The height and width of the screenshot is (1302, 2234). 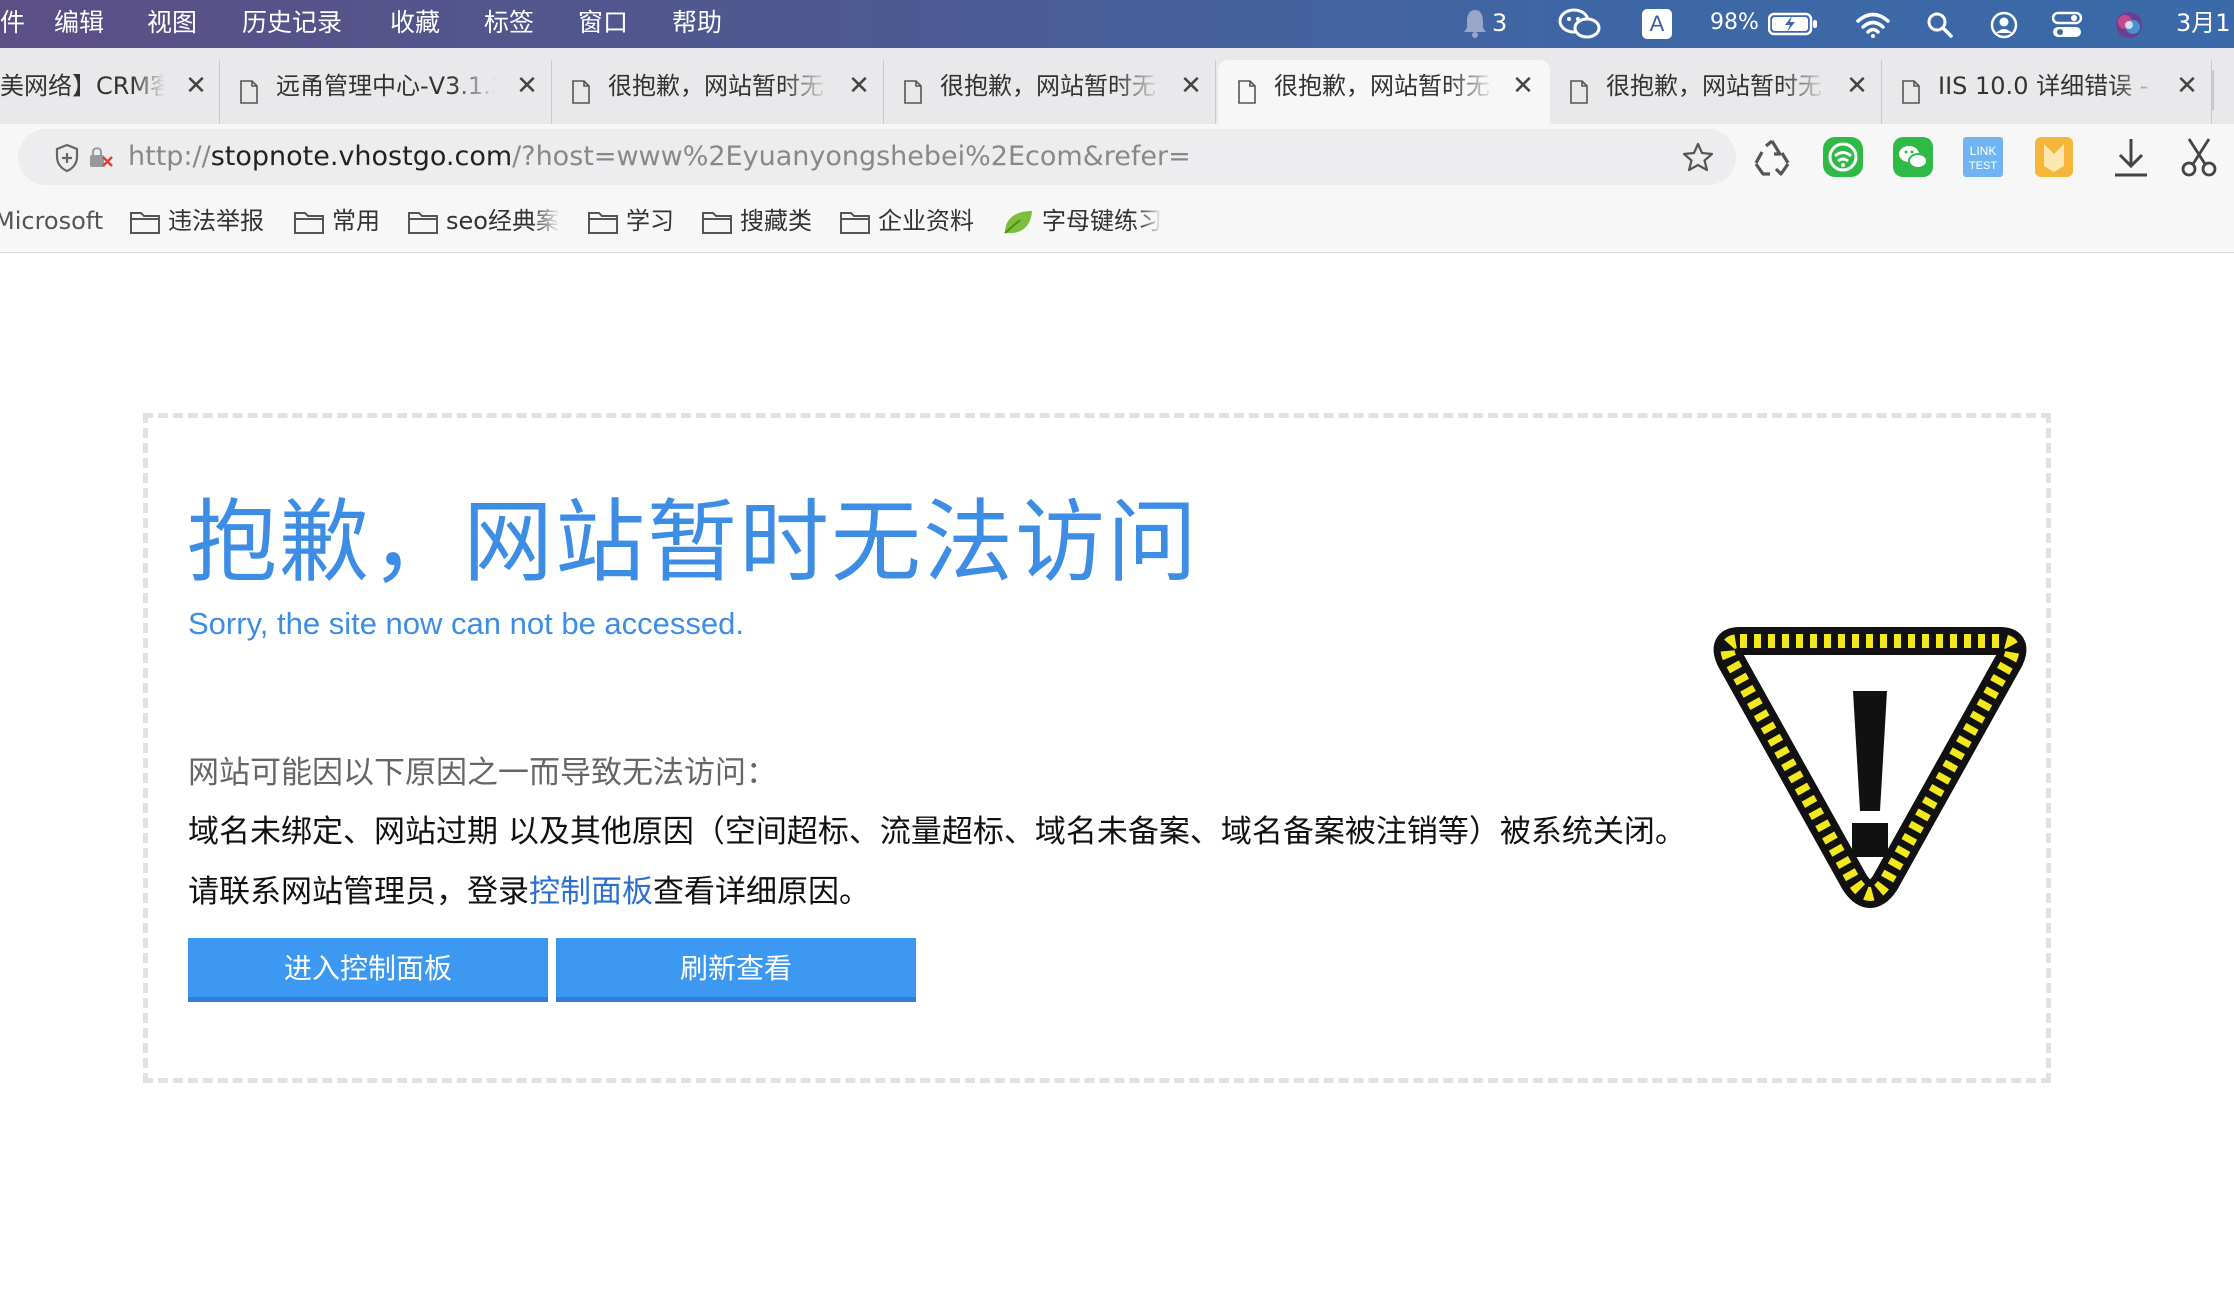 I want to click on contact-prefix: 请联系网站管理员，登录, so click(x=358, y=892).